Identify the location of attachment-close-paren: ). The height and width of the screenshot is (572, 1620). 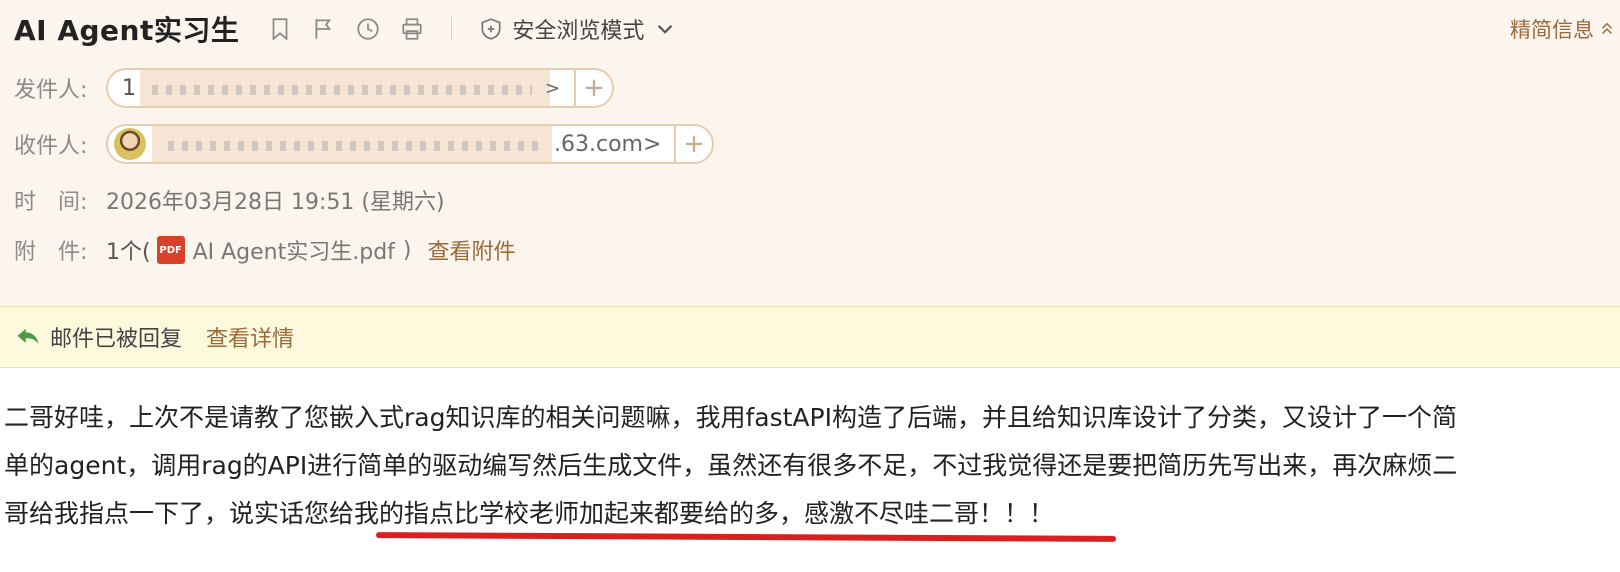
(407, 250).